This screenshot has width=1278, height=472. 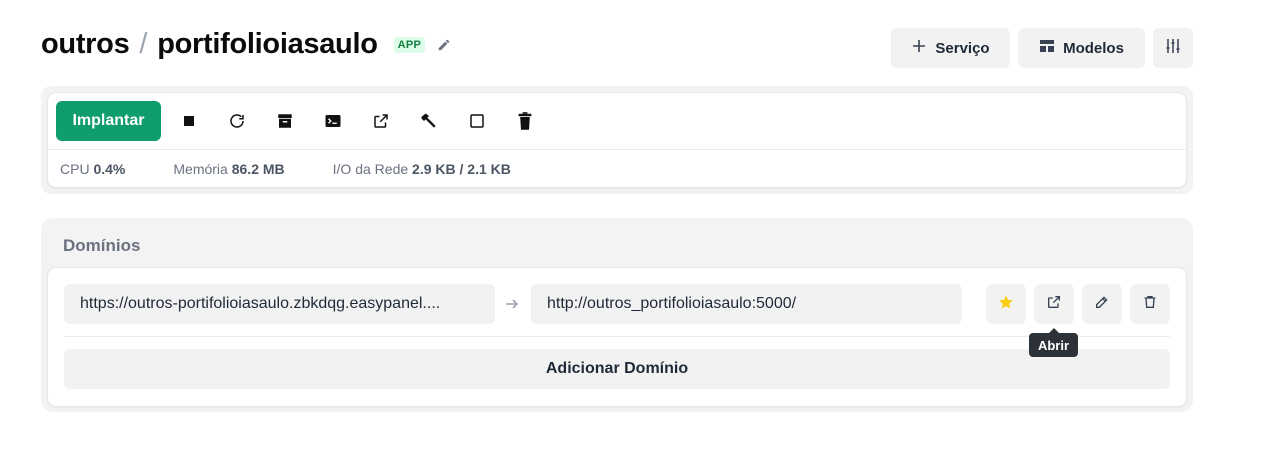 What do you see at coordinates (108, 121) in the screenshot?
I see `deploy-button: Implantar` at bounding box center [108, 121].